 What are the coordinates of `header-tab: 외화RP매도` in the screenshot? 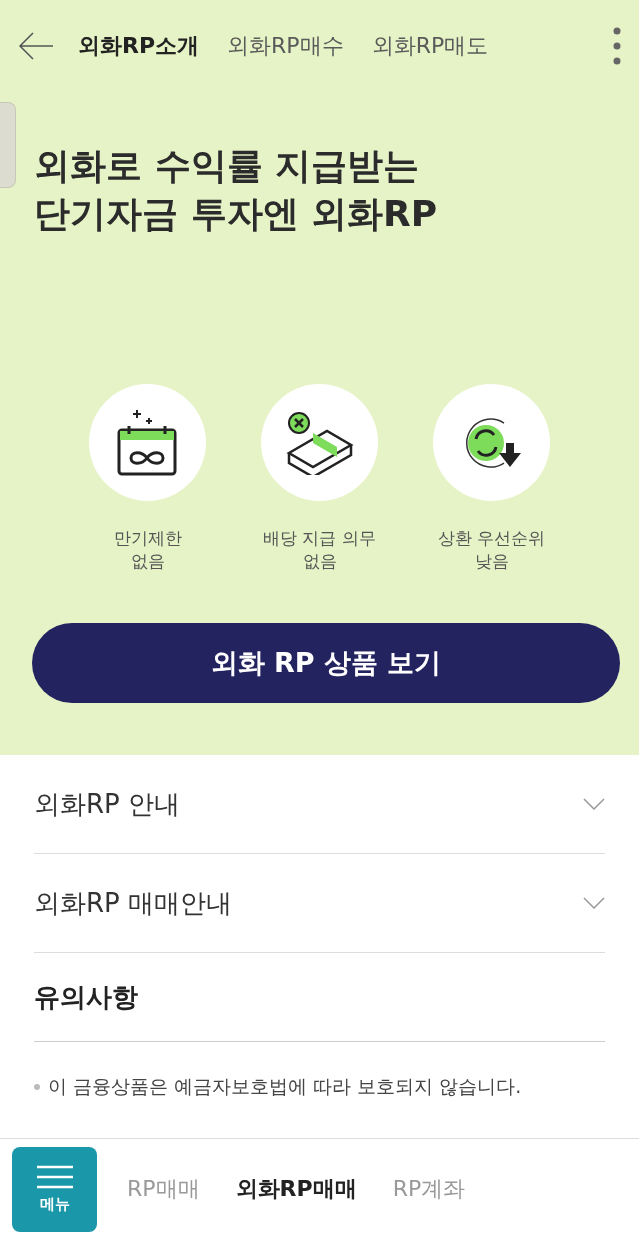 It's located at (430, 46).